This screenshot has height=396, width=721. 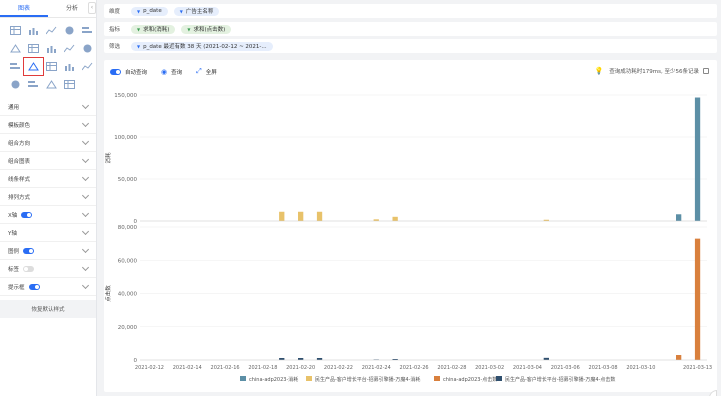 What do you see at coordinates (33, 84) in the screenshot?
I see `funnel-icon` at bounding box center [33, 84].